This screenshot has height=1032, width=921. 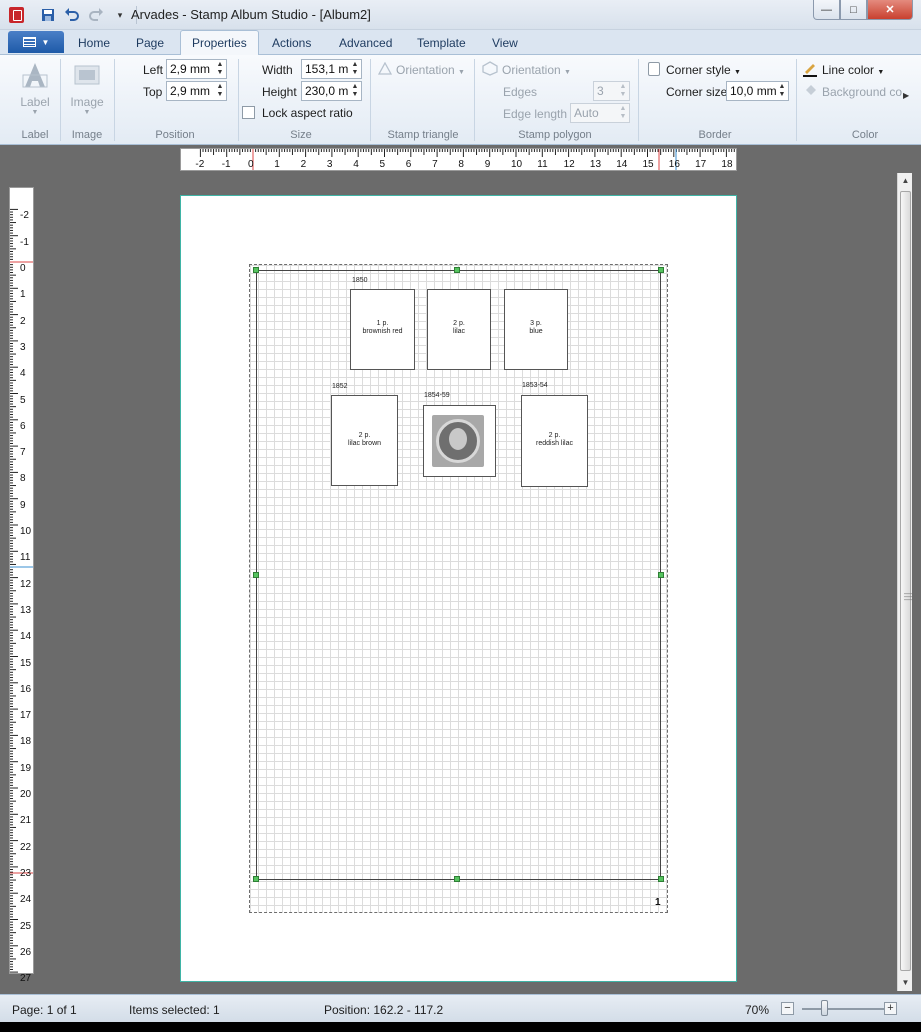 What do you see at coordinates (120, 15) in the screenshot?
I see `customize-qat-icon: ▾` at bounding box center [120, 15].